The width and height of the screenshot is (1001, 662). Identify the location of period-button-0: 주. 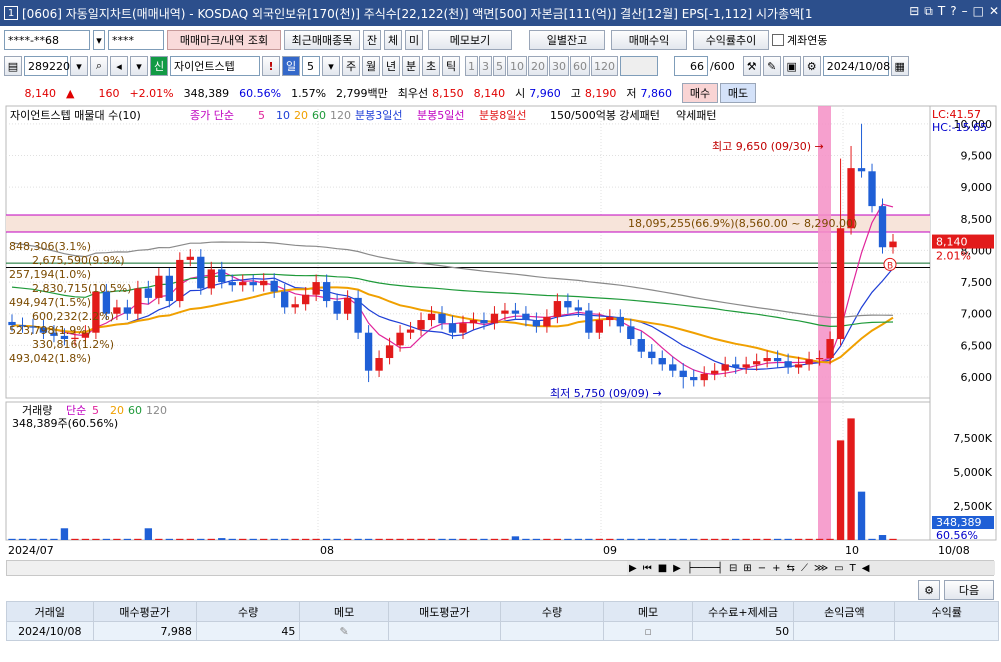
(351, 66).